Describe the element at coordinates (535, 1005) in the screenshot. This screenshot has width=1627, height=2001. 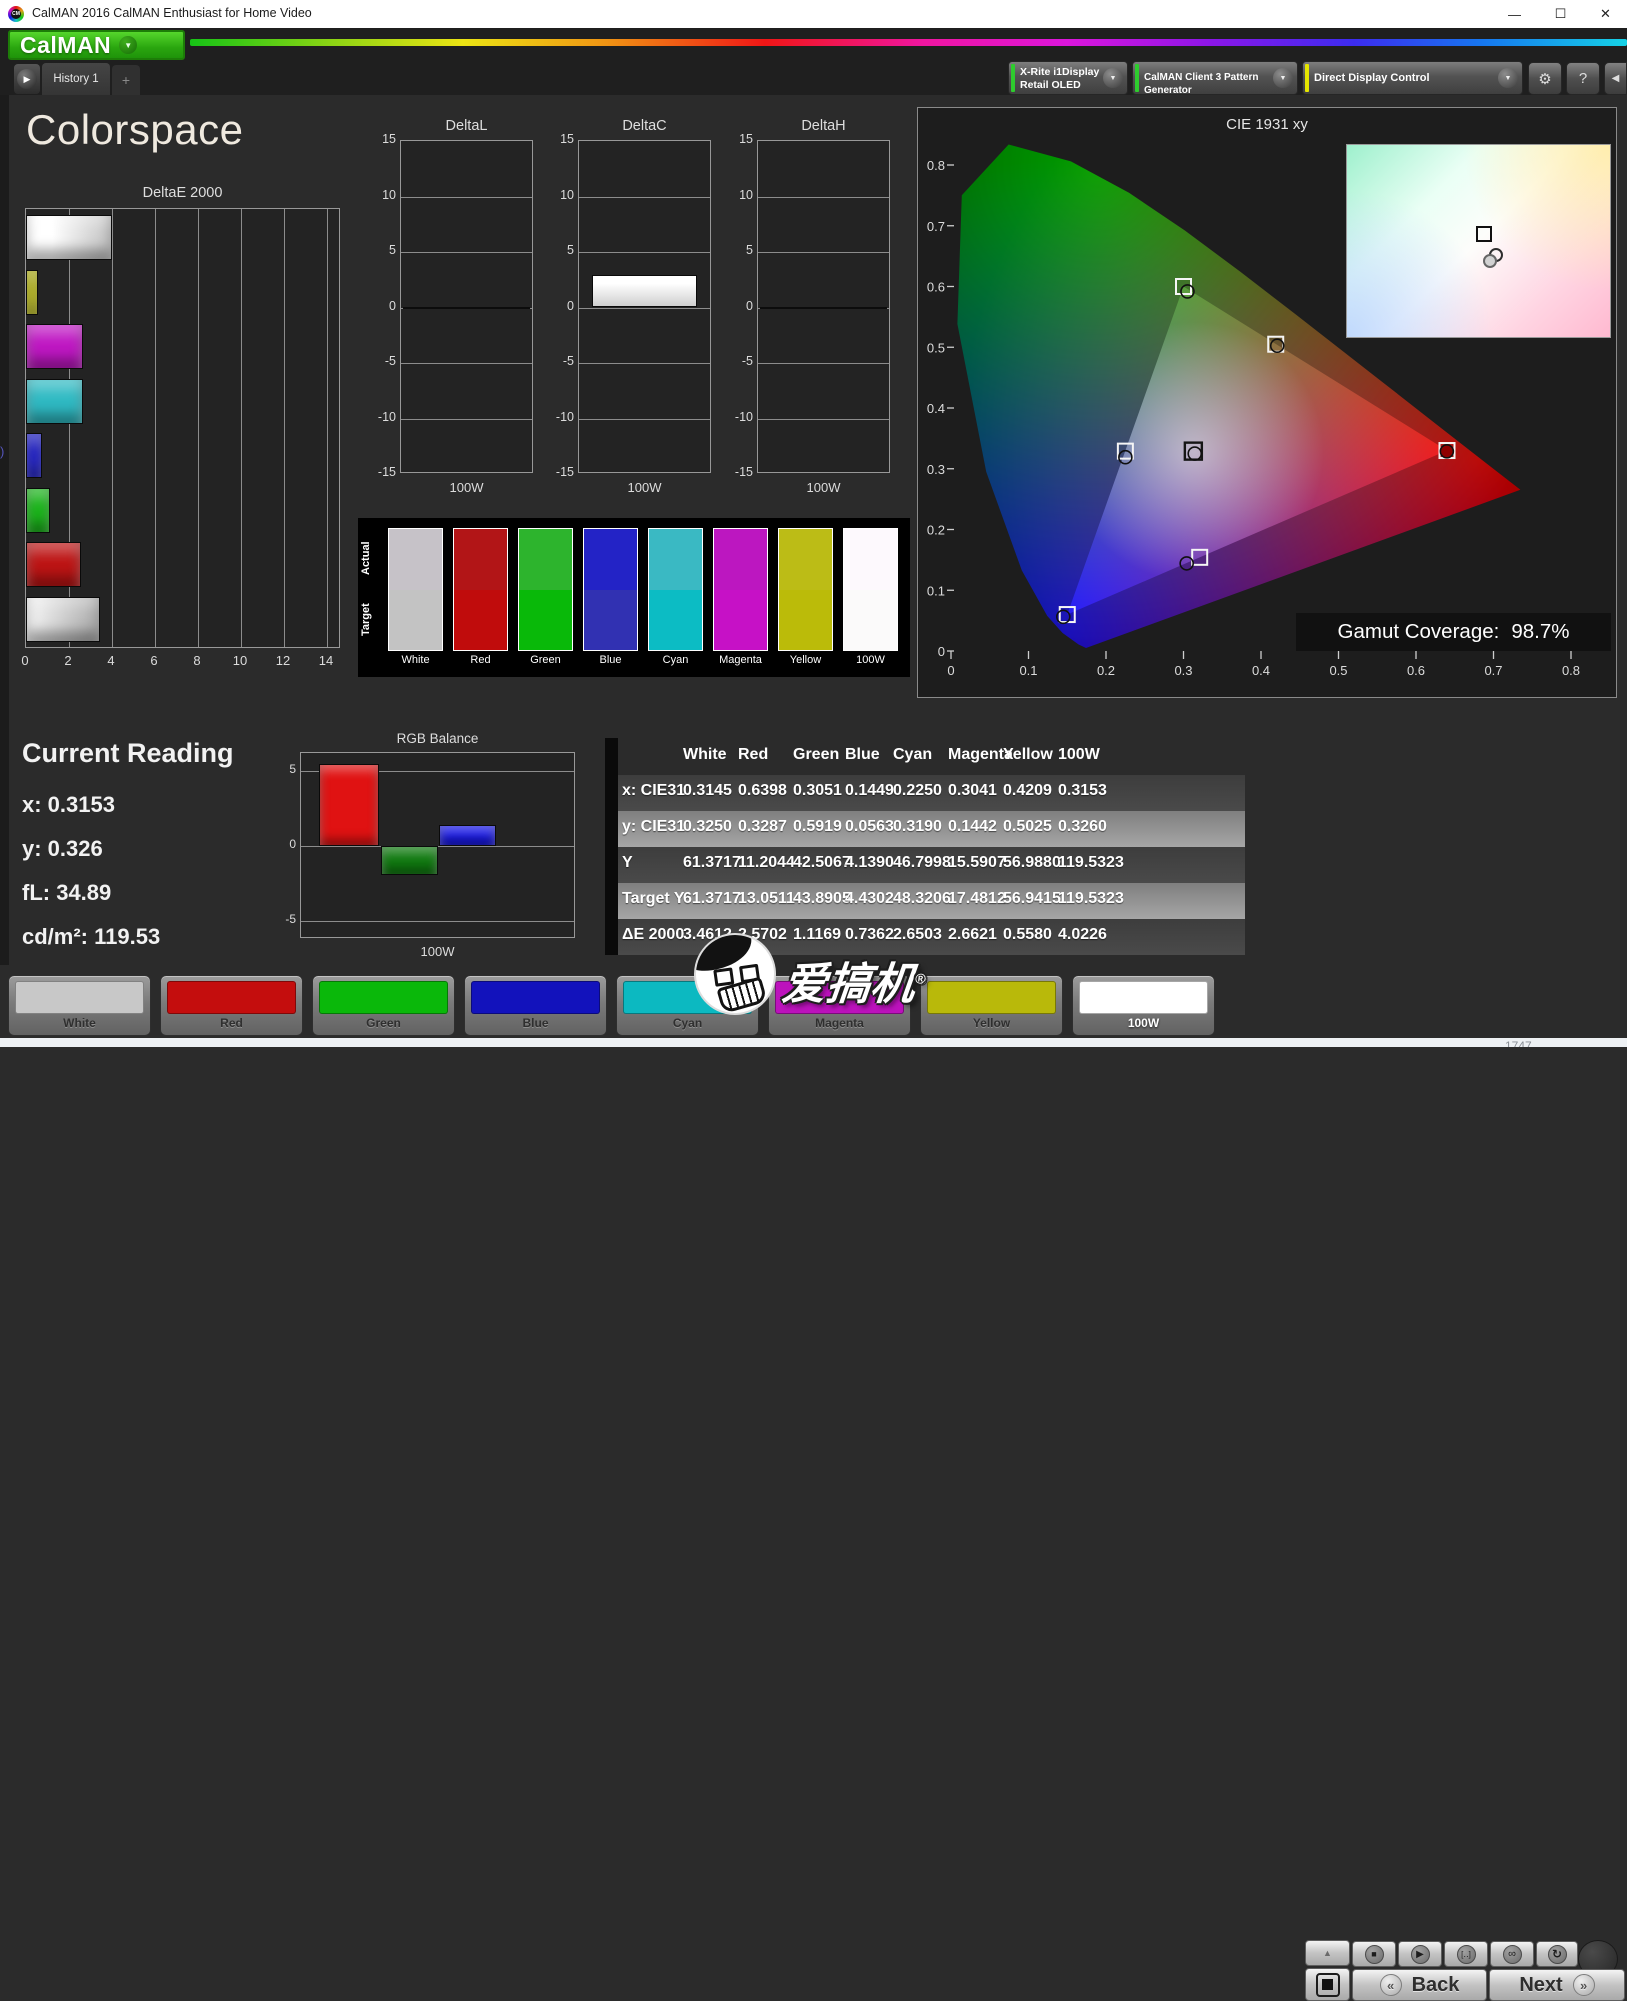
I see `pattern-button-blue: Blue` at that location.